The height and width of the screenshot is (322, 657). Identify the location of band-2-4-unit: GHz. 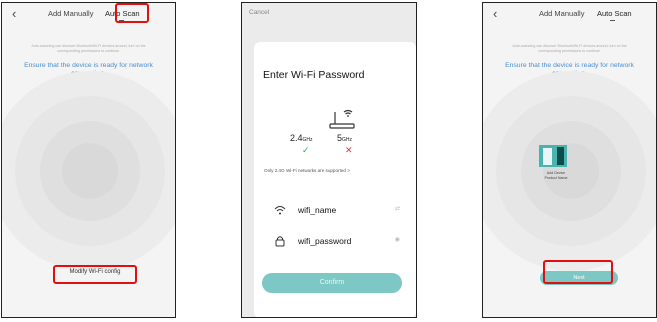
(307, 140).